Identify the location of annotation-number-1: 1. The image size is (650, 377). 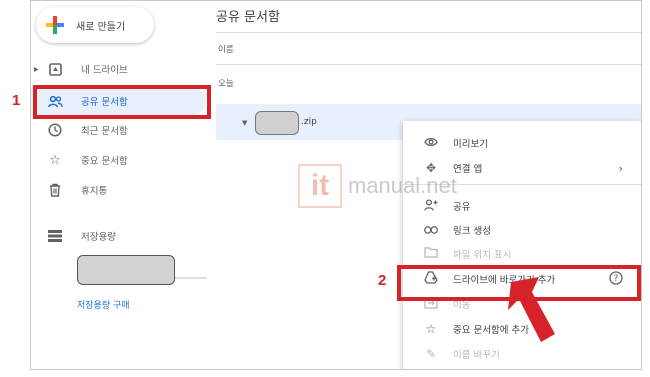
(16, 100).